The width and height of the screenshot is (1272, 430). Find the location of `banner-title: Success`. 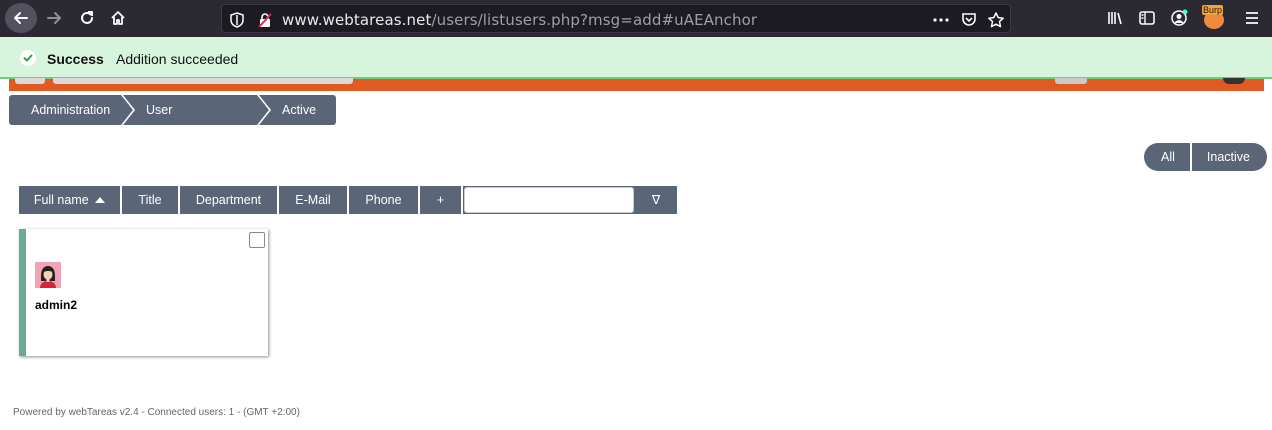

banner-title: Success is located at coordinates (75, 59).